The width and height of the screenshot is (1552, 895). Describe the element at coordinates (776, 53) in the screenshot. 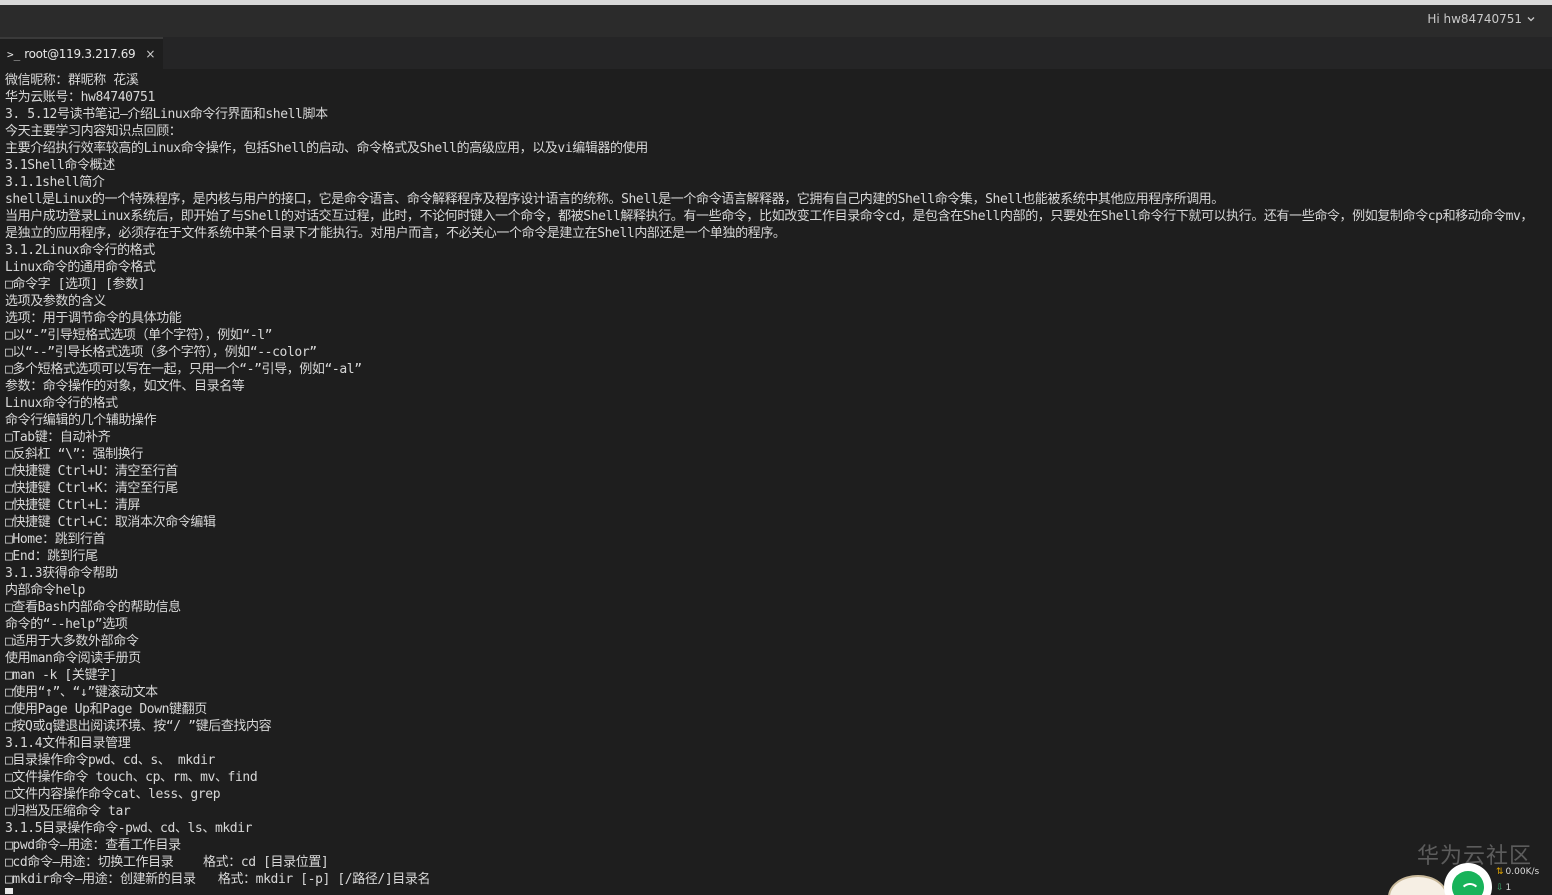

I see `tab-bar: >_ root@119.3.217.69 ×` at that location.